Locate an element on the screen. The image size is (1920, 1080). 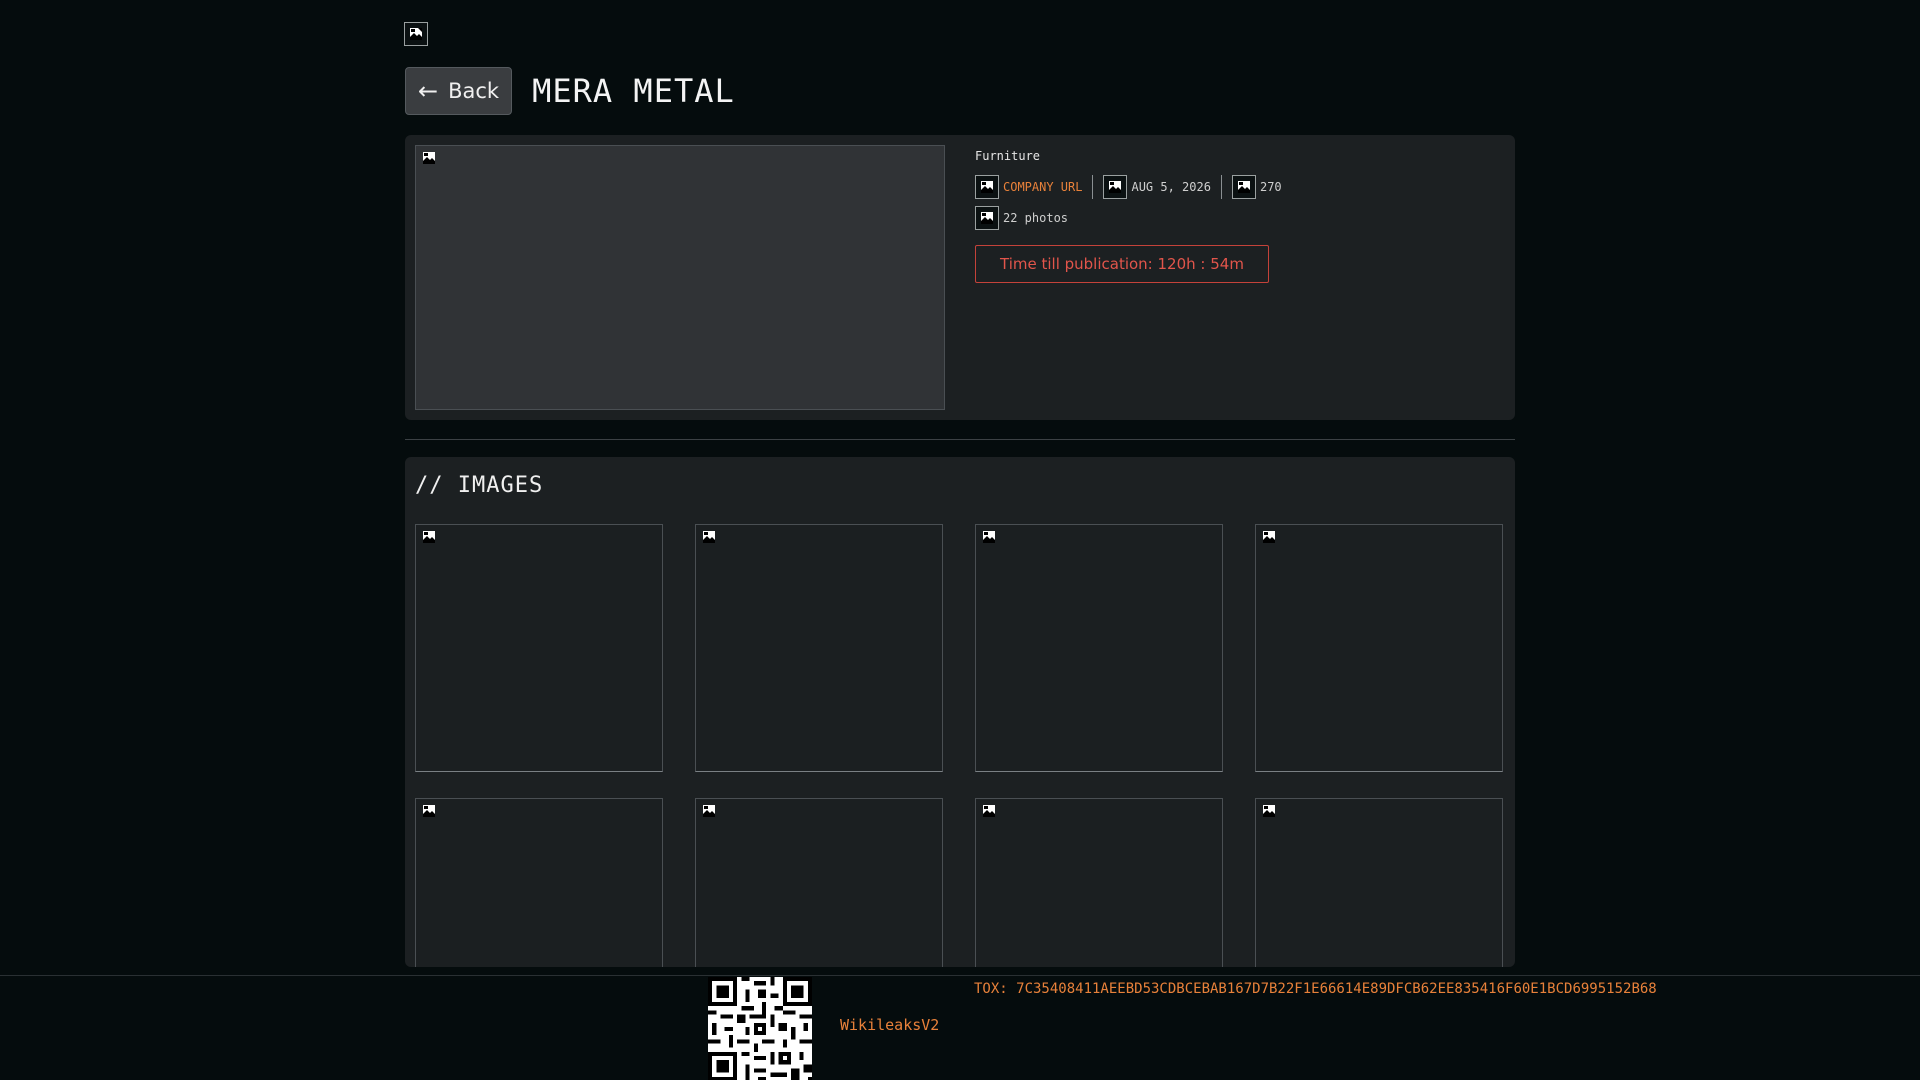
link-icon is located at coordinates (987, 187).